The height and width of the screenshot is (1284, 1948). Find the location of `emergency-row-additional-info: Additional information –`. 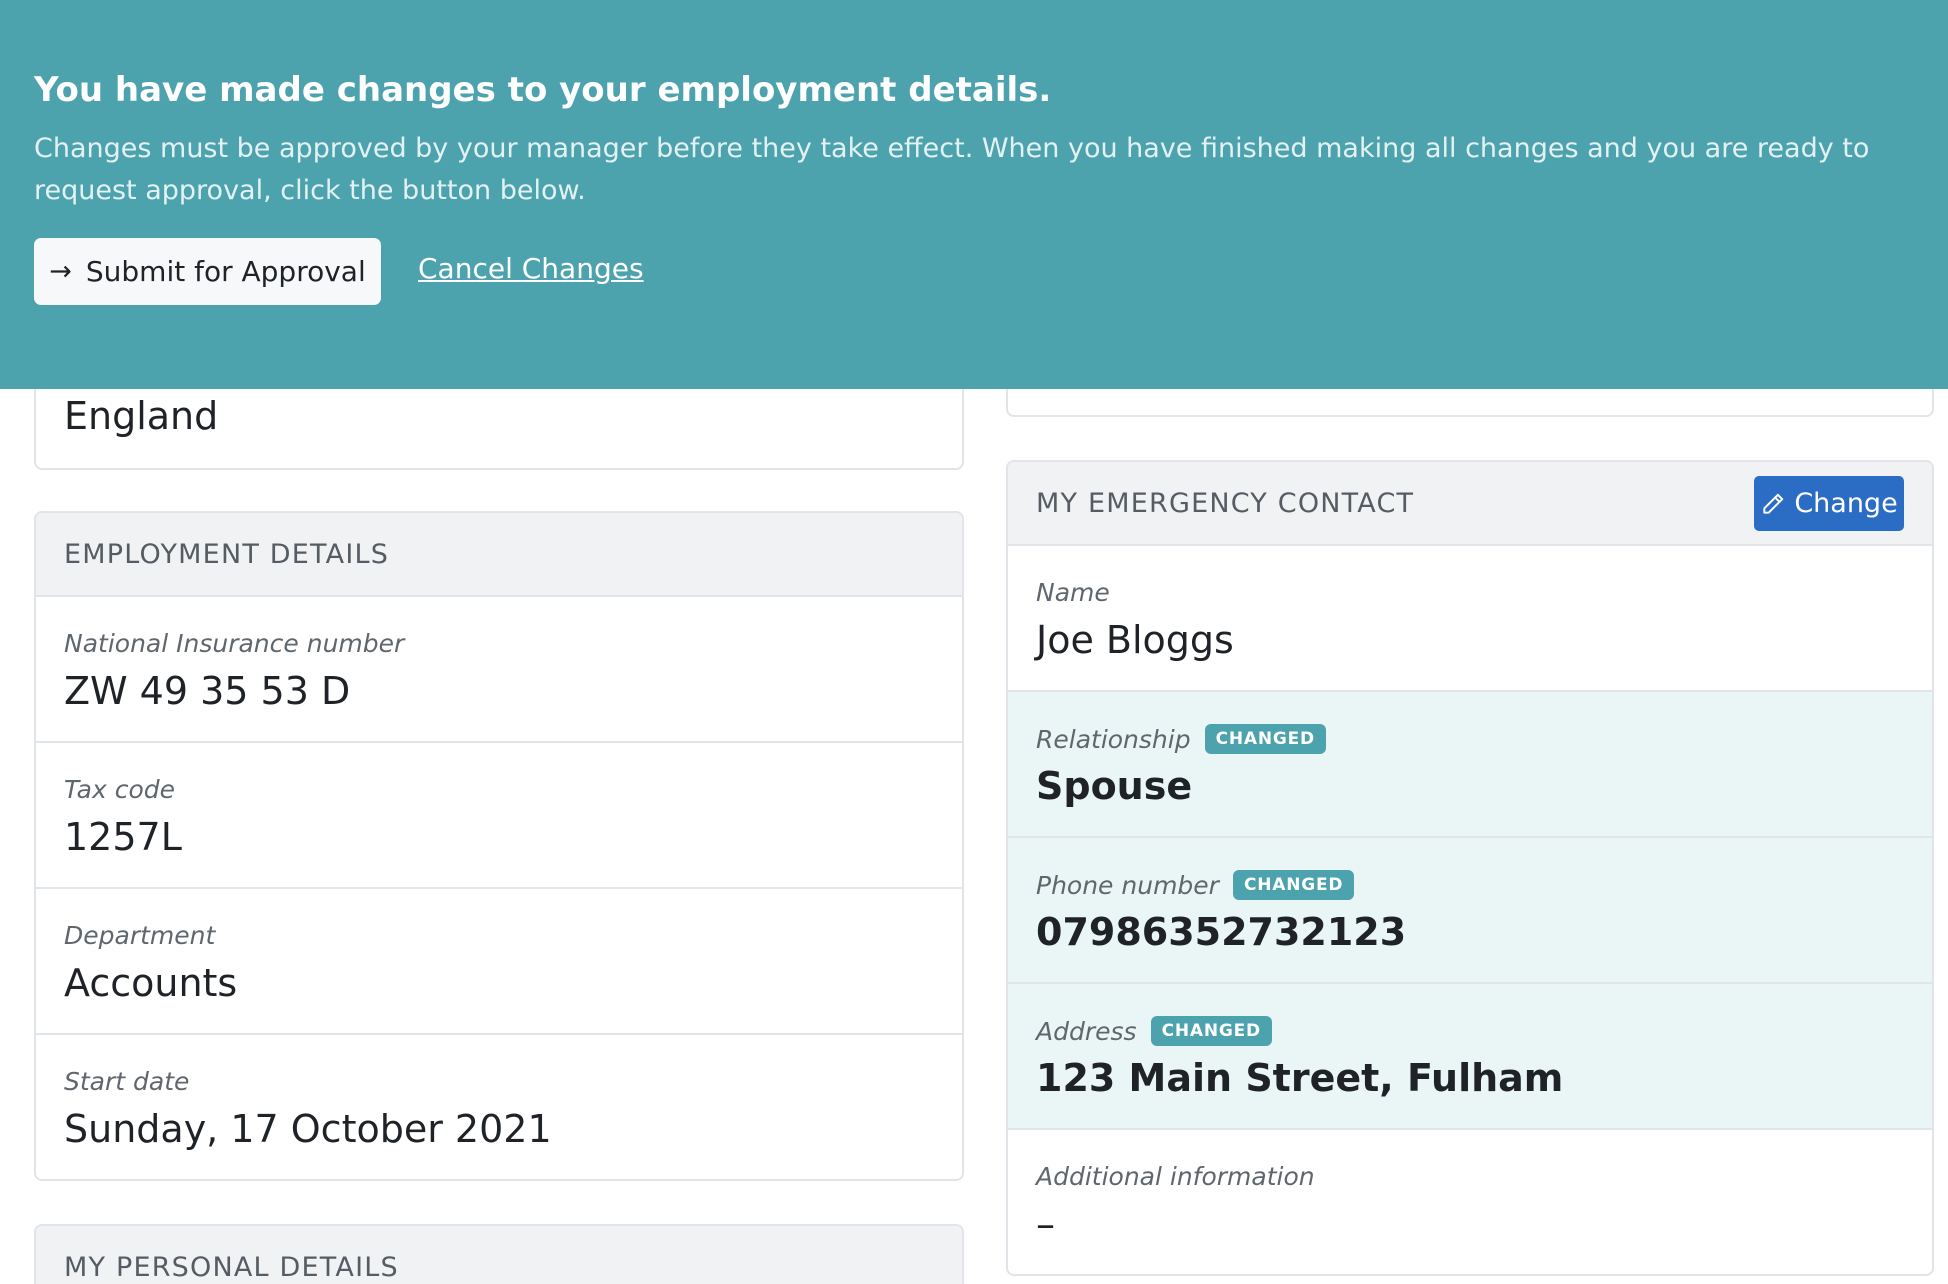

emergency-row-additional-info: Additional information – is located at coordinates (1470, 1202).